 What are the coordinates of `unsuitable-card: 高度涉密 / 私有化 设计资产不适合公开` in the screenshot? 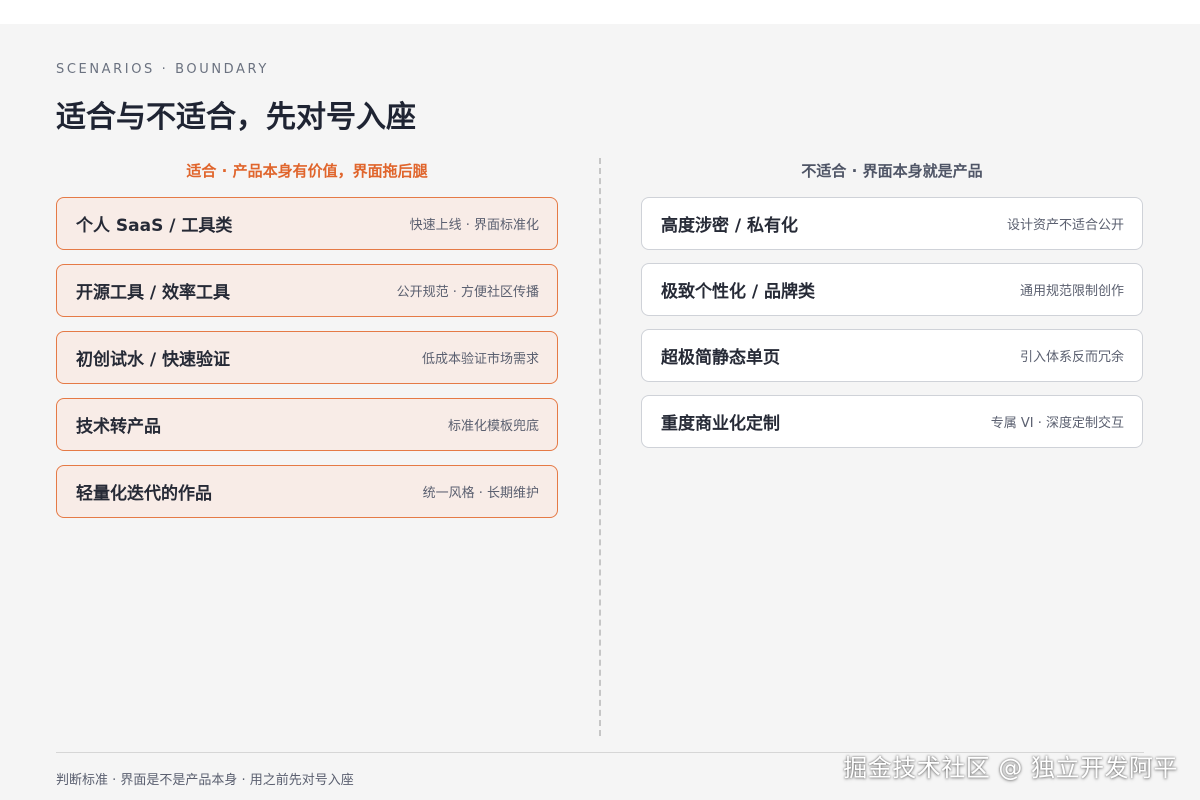 It's located at (892, 223).